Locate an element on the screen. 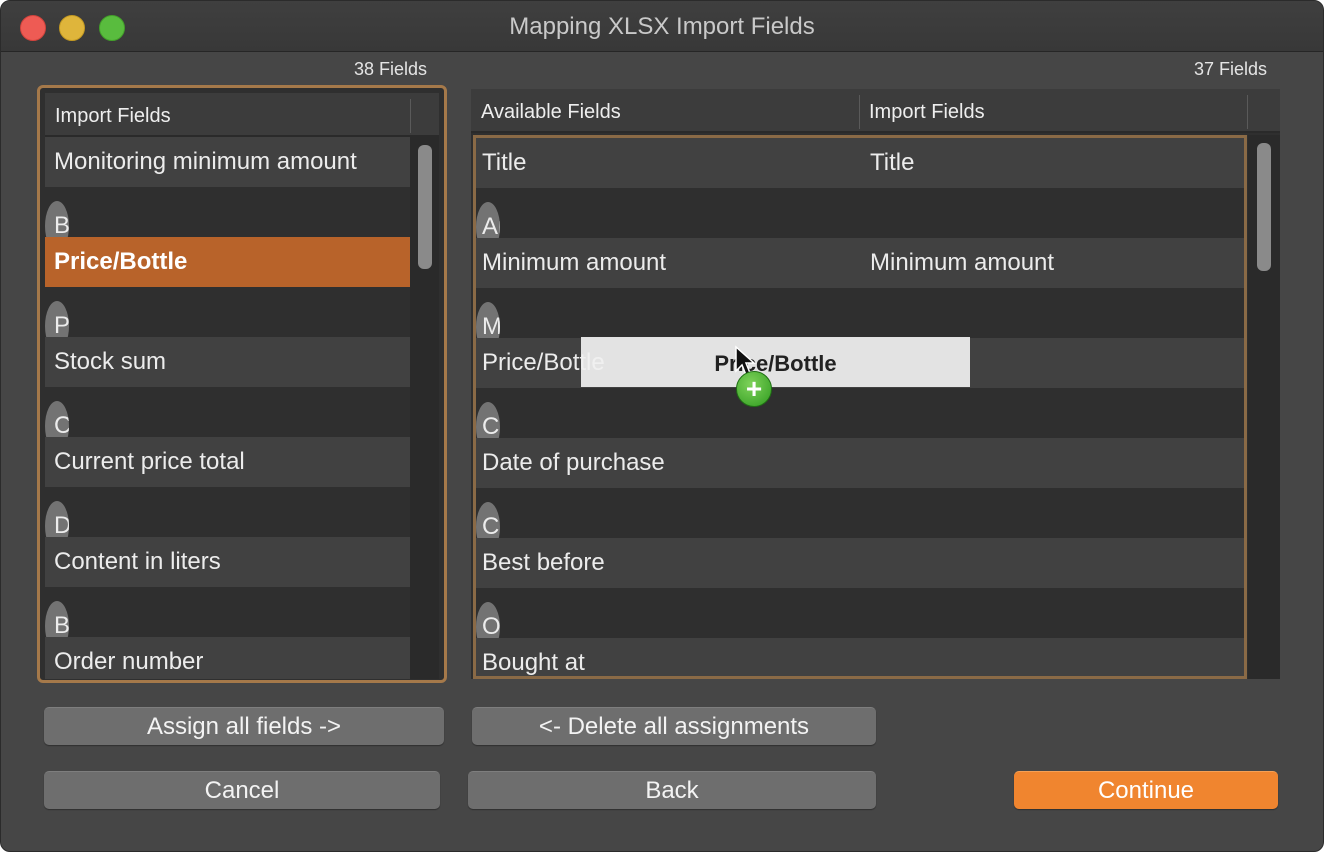 This screenshot has height=852, width=1326. list-item: Price/Bottle is located at coordinates (227, 262).